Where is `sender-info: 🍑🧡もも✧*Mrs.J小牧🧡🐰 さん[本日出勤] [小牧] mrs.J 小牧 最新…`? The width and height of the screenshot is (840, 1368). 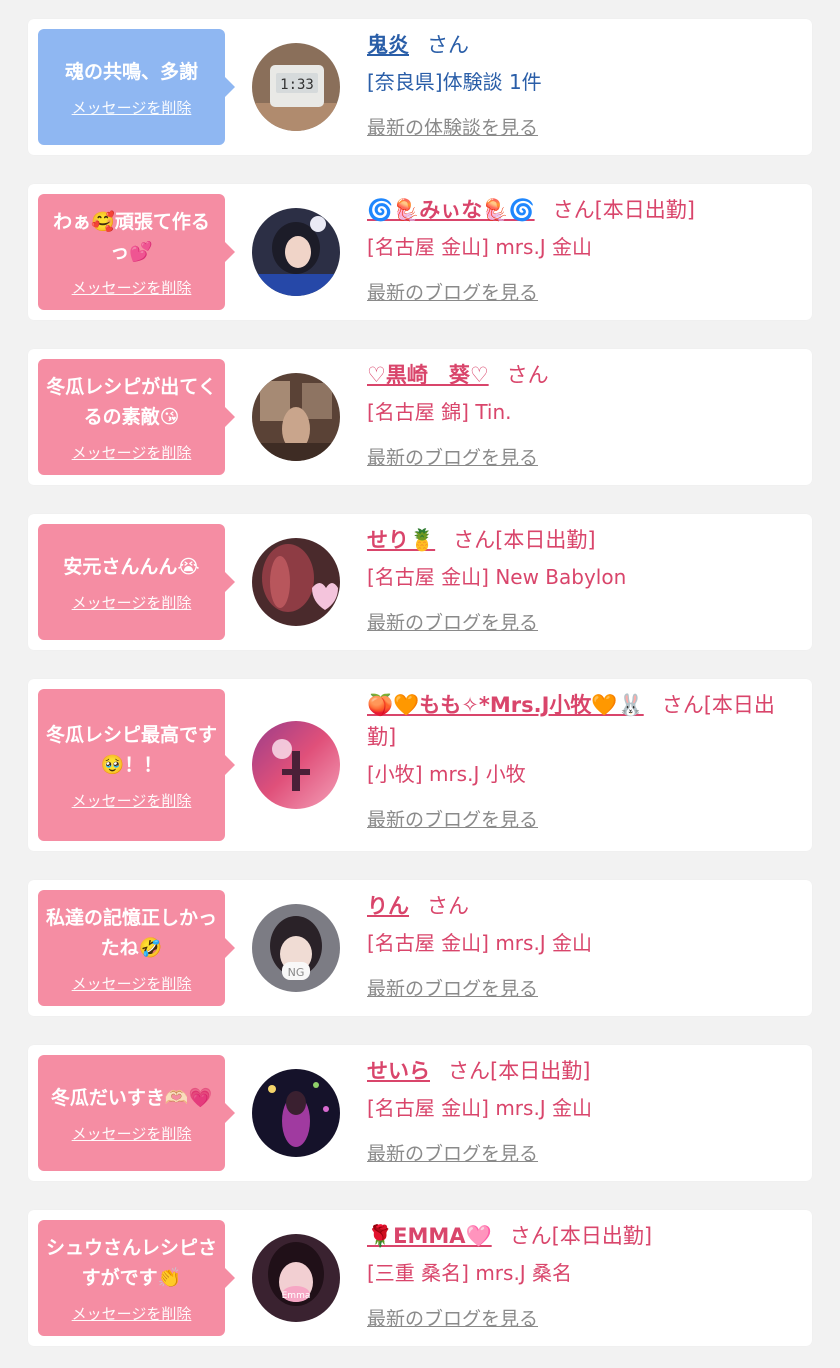
sender-info: 🍑🧡もも✧*Mrs.J小牧🧡🐰 さん[本日出勤] [小牧] mrs.J 小牧 最新… is located at coordinates (582, 760).